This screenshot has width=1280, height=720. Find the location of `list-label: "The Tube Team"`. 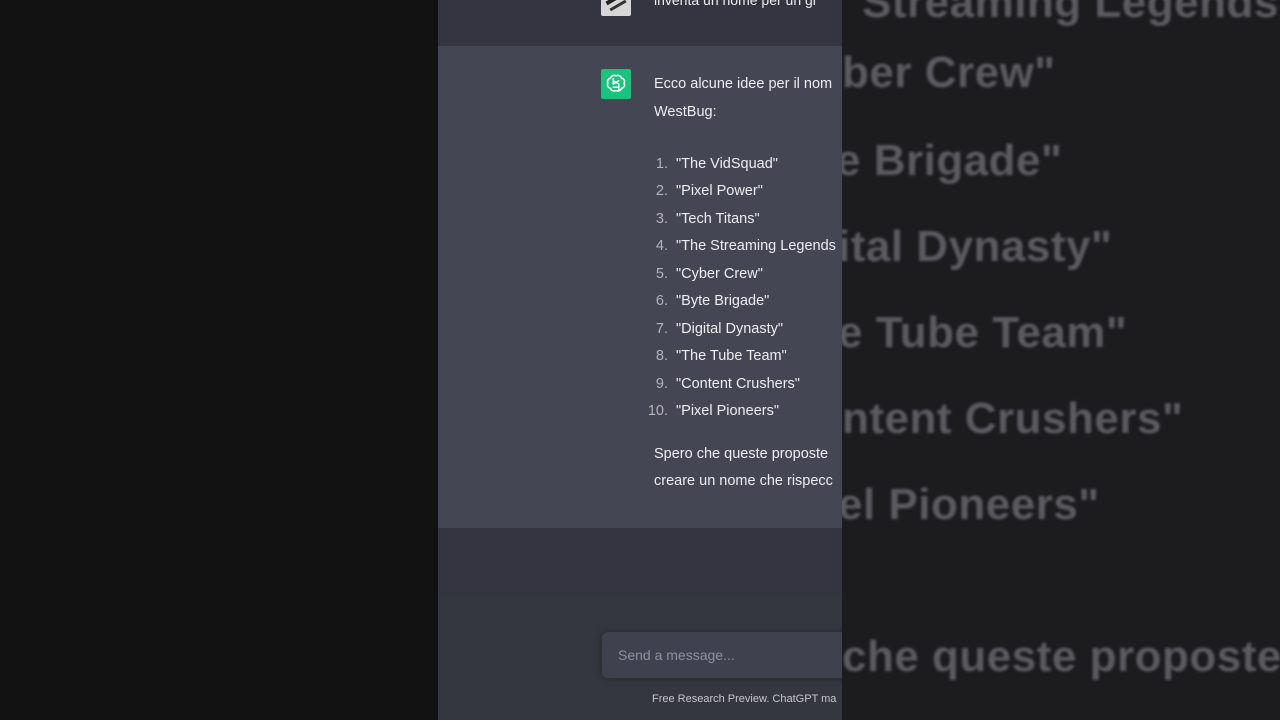

list-label: "The Tube Team" is located at coordinates (731, 356).